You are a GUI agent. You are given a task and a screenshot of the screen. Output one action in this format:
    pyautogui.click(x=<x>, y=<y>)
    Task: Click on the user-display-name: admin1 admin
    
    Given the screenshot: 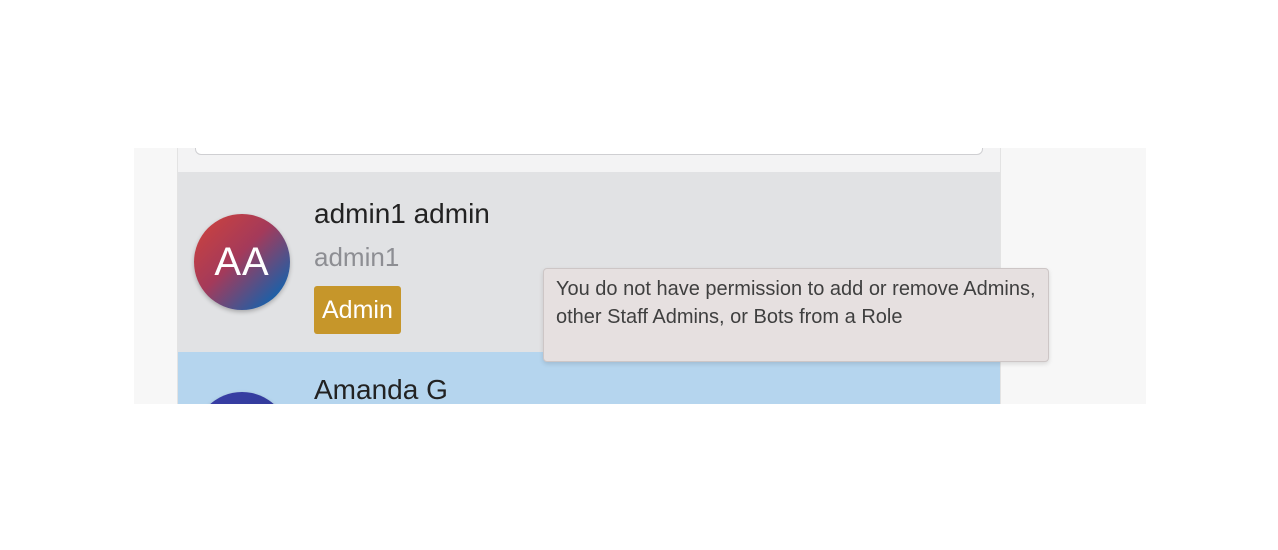 What is the action you would take?
    pyautogui.click(x=402, y=213)
    